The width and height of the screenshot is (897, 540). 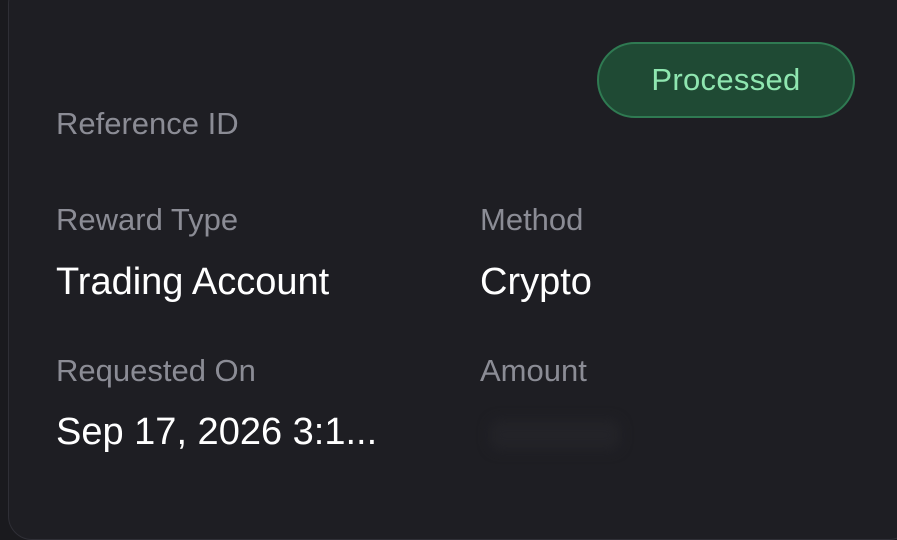 I want to click on requested-on-label: Requested On, so click(x=156, y=370).